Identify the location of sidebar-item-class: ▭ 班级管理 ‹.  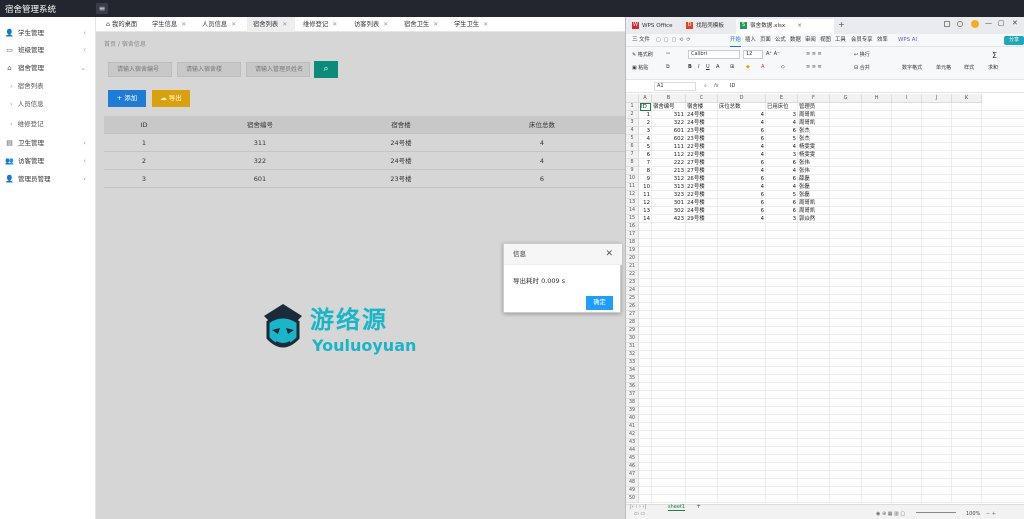
(48, 50).